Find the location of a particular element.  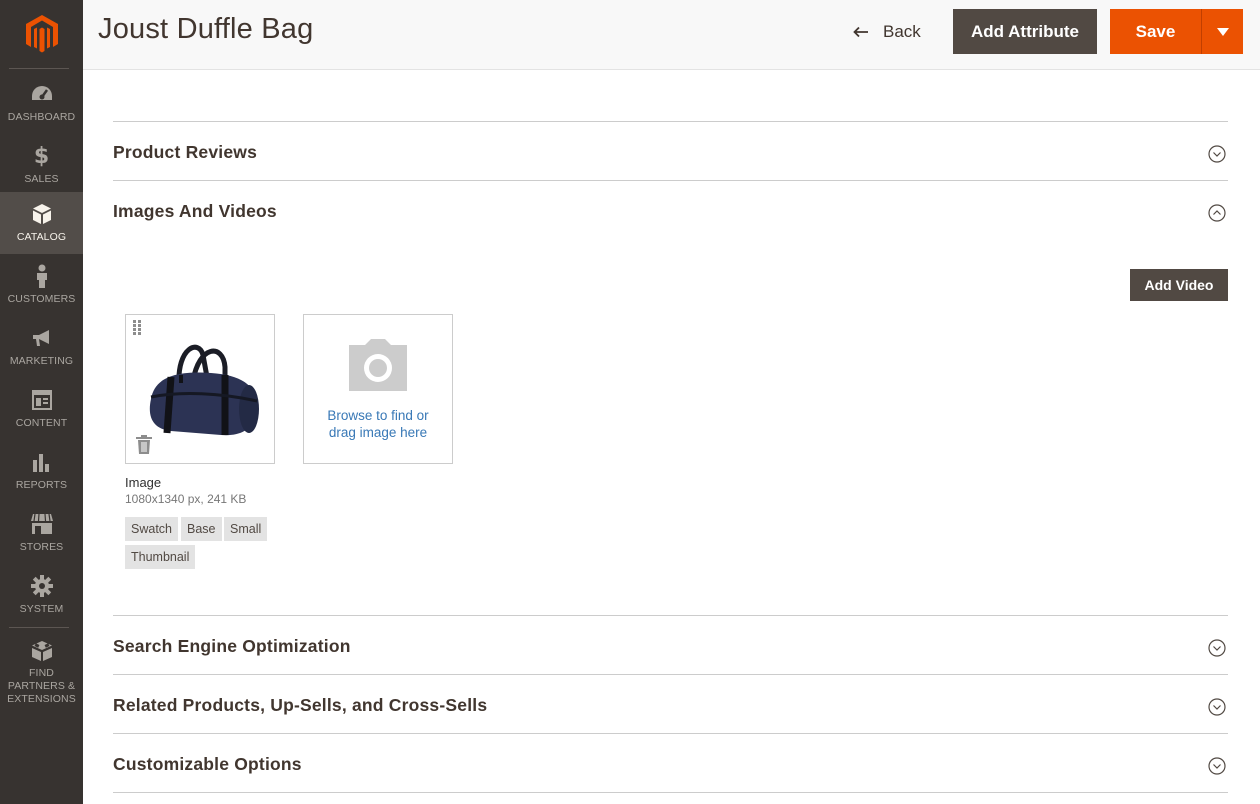

megaphone-icon is located at coordinates (42, 338).